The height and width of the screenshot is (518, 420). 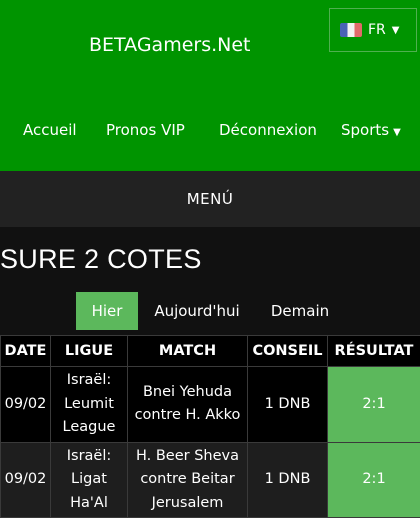 I want to click on nav-sports: Sports ▼, so click(x=371, y=130).